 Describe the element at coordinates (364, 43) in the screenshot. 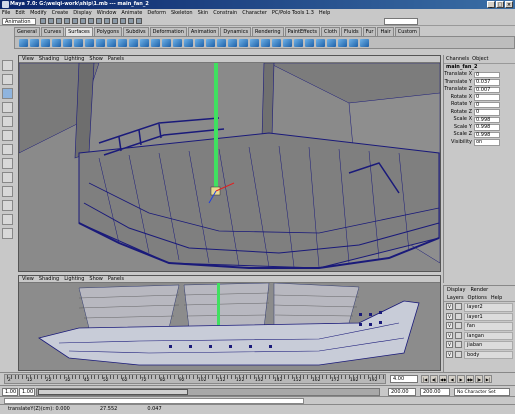

I see `sculpt-tool-icon` at that location.